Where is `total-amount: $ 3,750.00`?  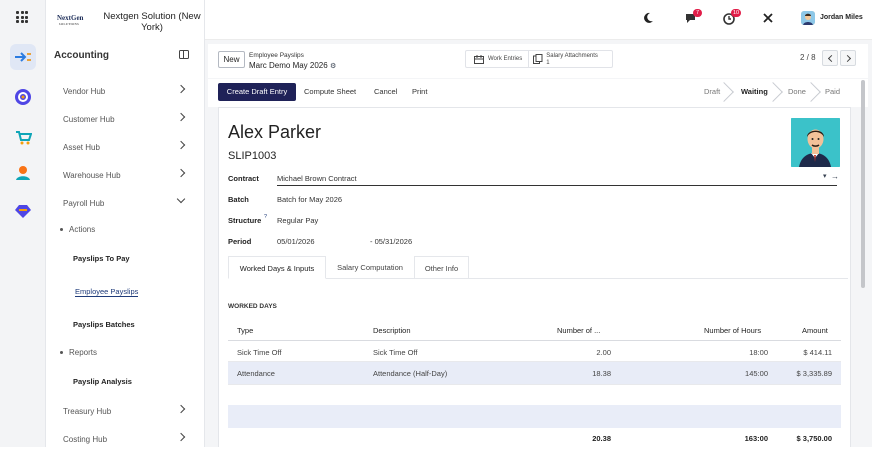 total-amount: $ 3,750.00 is located at coordinates (814, 438).